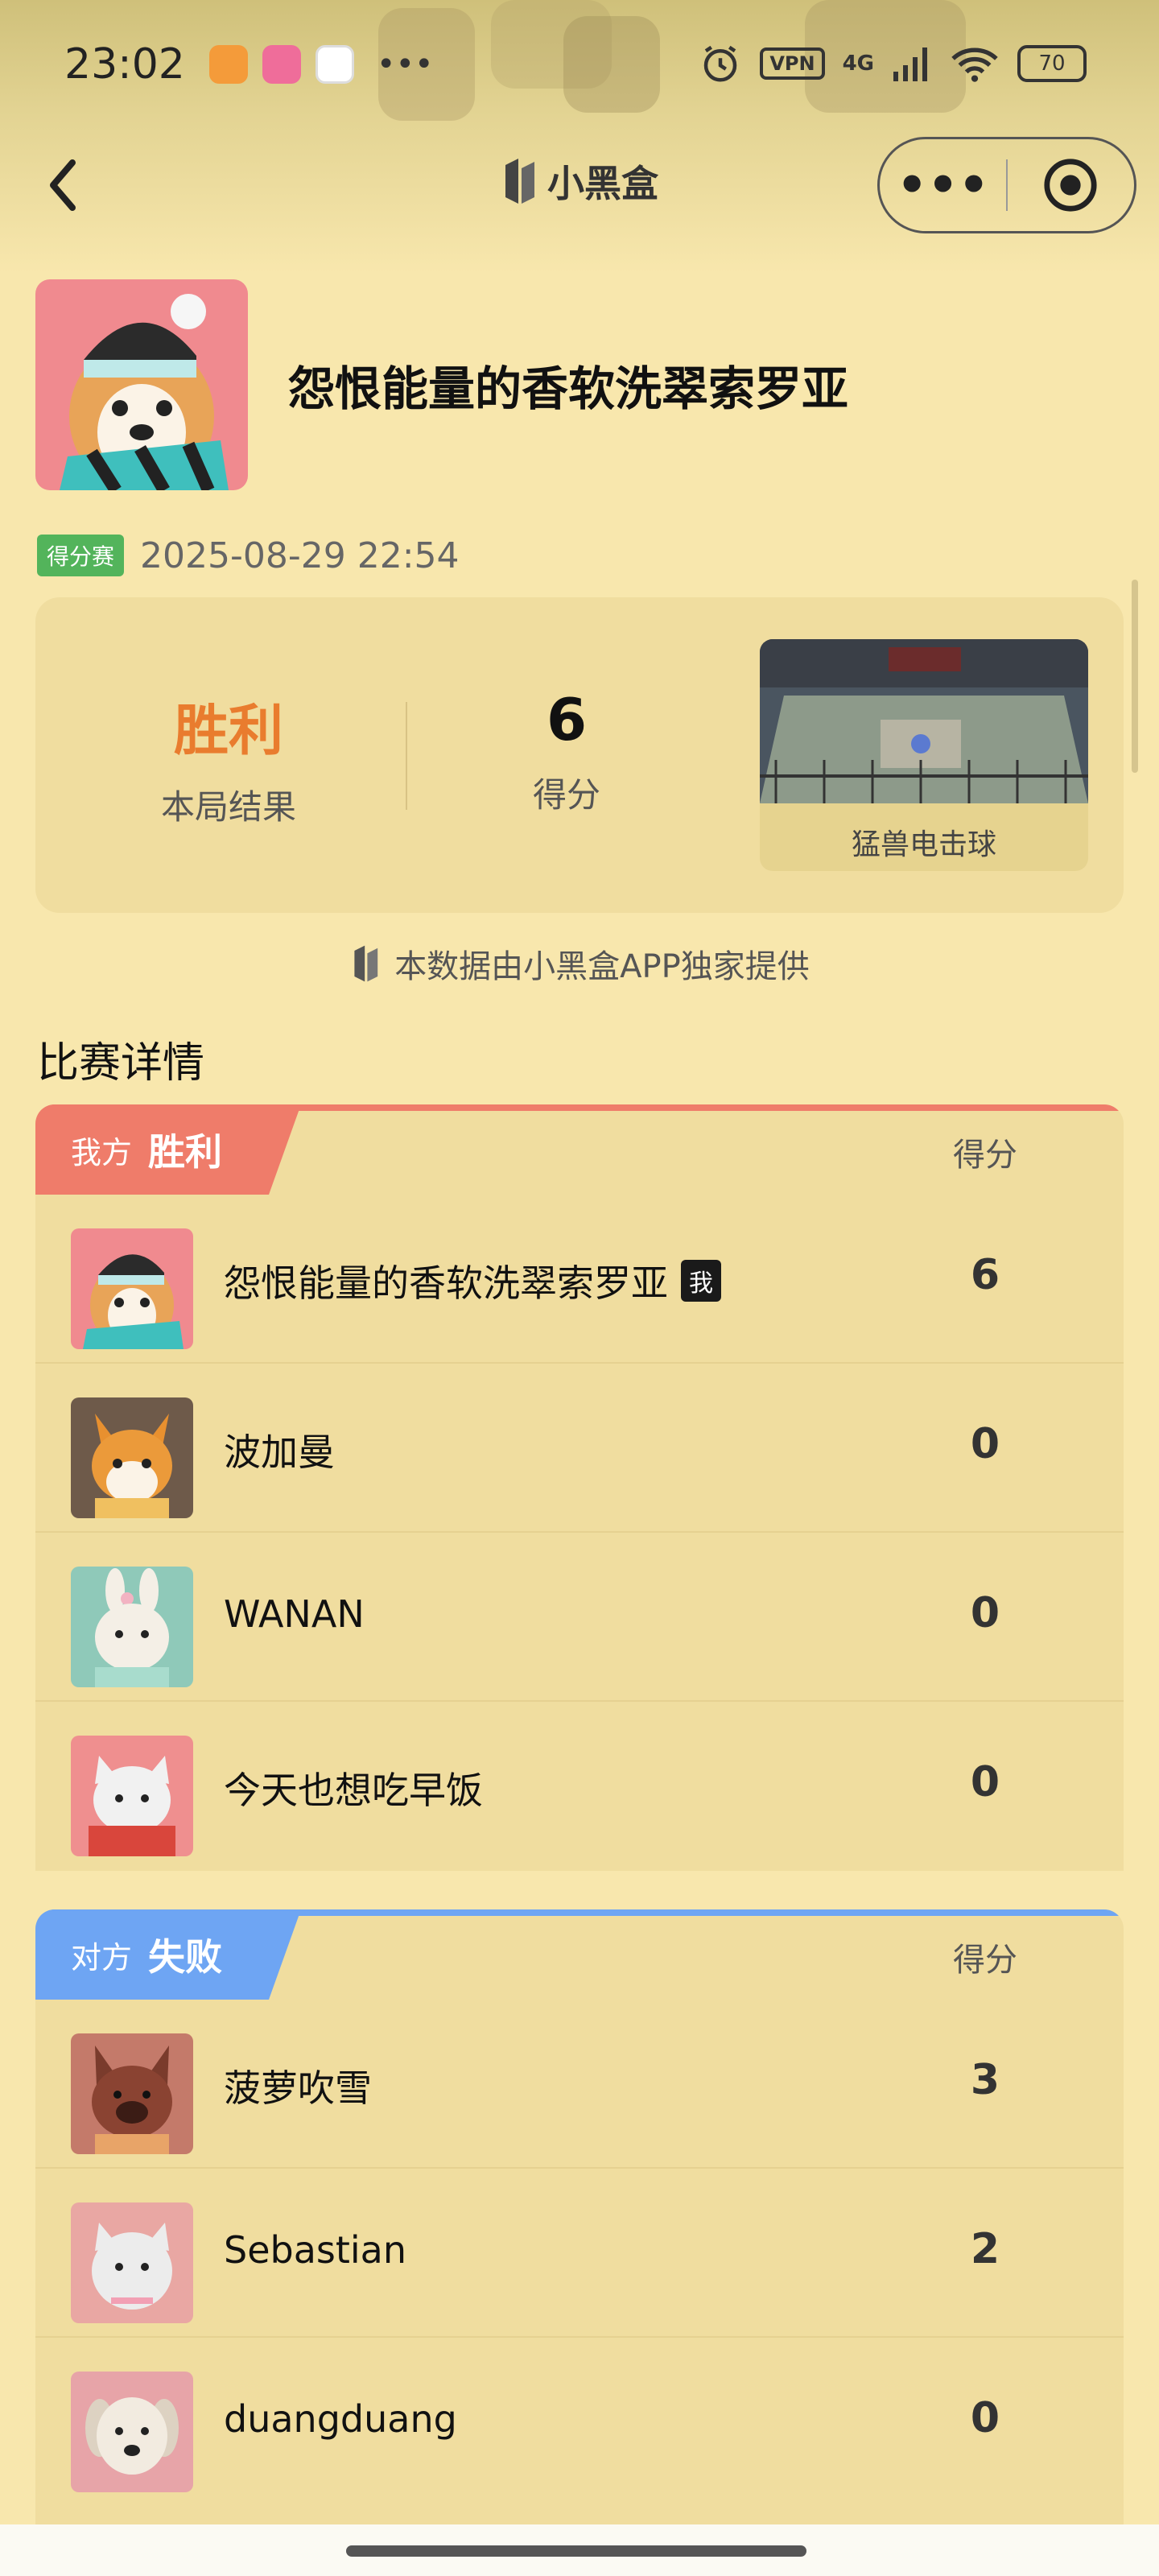 The width and height of the screenshot is (1159, 2576). What do you see at coordinates (985, 1275) in the screenshot?
I see `player-score: 6` at bounding box center [985, 1275].